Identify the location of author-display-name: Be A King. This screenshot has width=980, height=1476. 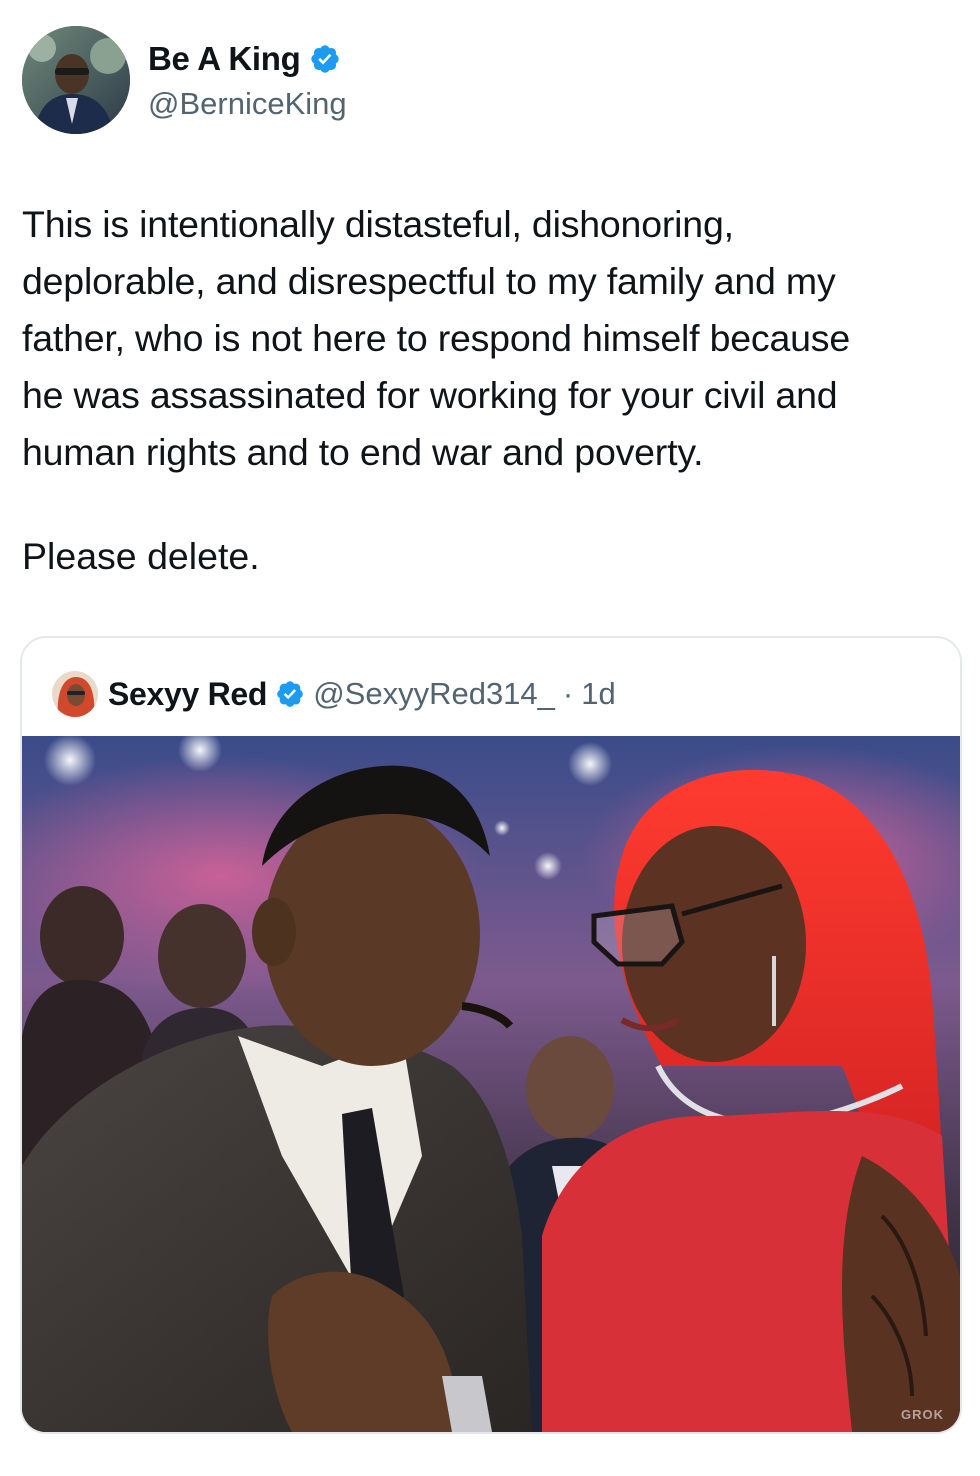
(224, 59).